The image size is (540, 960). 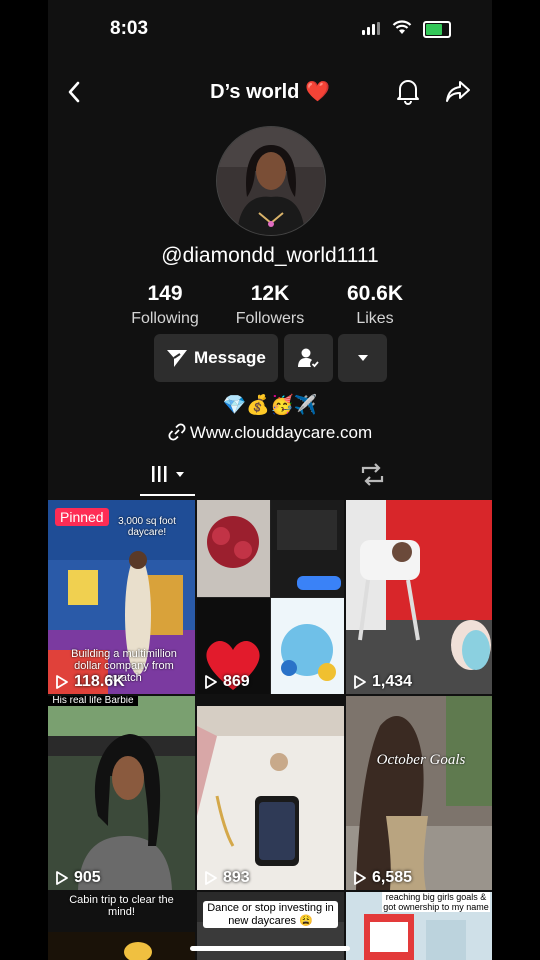 I want to click on grid-icon, so click(x=168, y=474).